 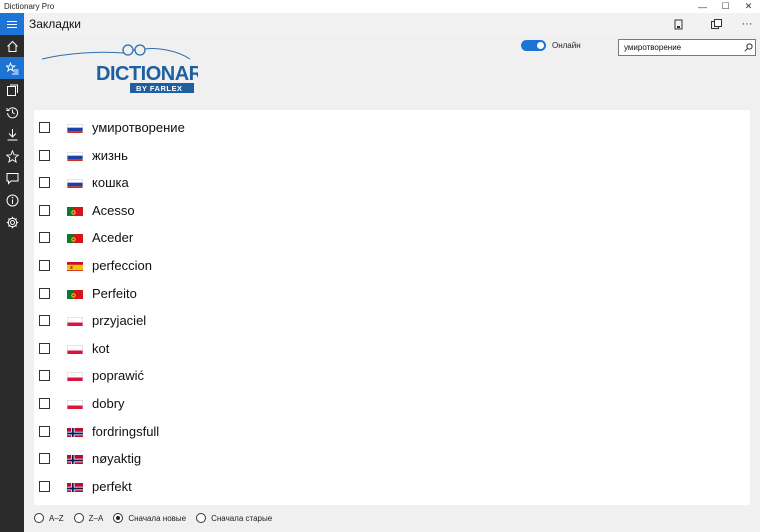 I want to click on flag-es-icon, so click(x=75, y=265).